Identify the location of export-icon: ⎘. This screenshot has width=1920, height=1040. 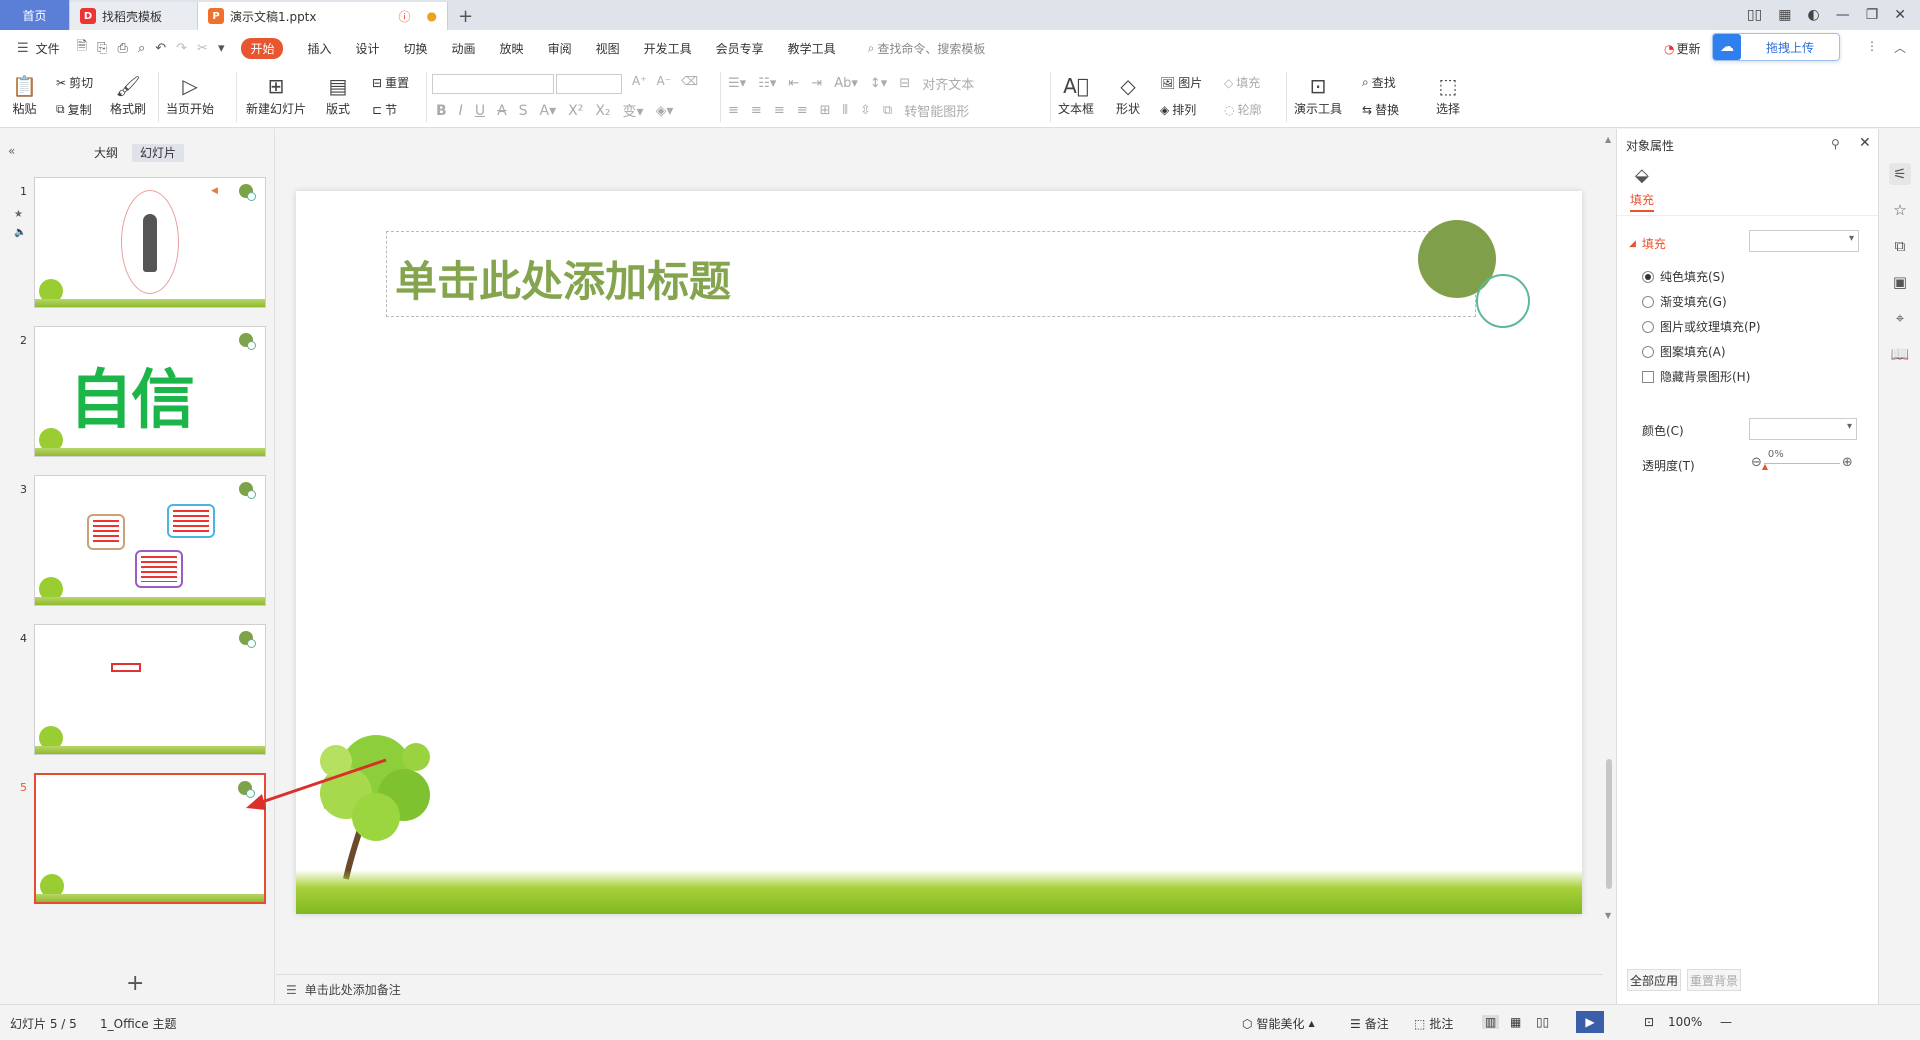
(102, 48).